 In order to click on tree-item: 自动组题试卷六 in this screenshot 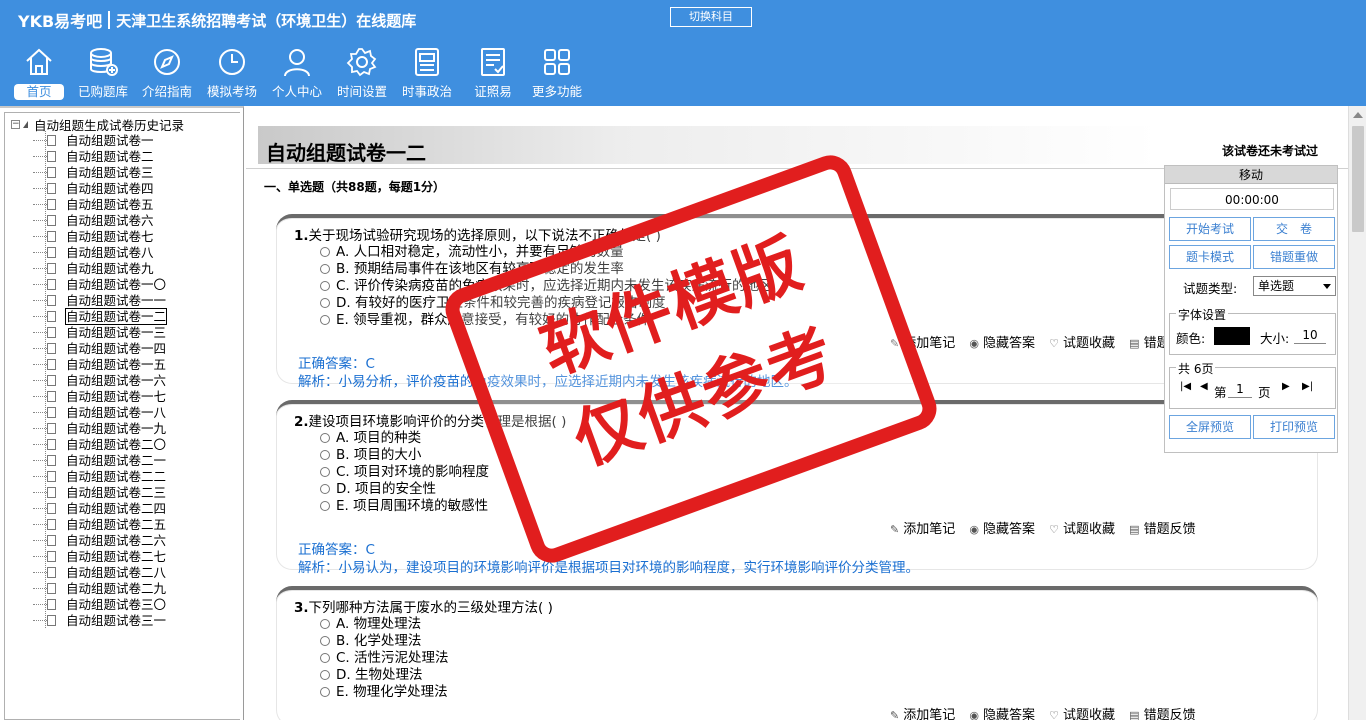, I will do `click(99, 221)`.